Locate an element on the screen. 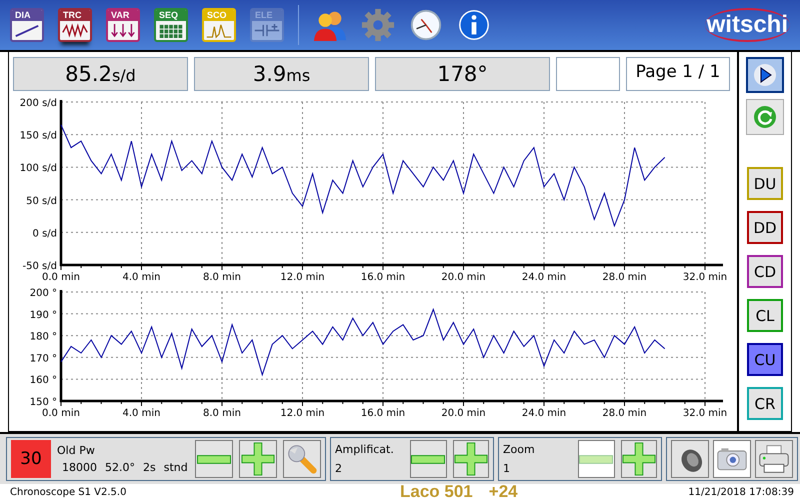  axis-label: 200 s/d is located at coordinates (38, 103).